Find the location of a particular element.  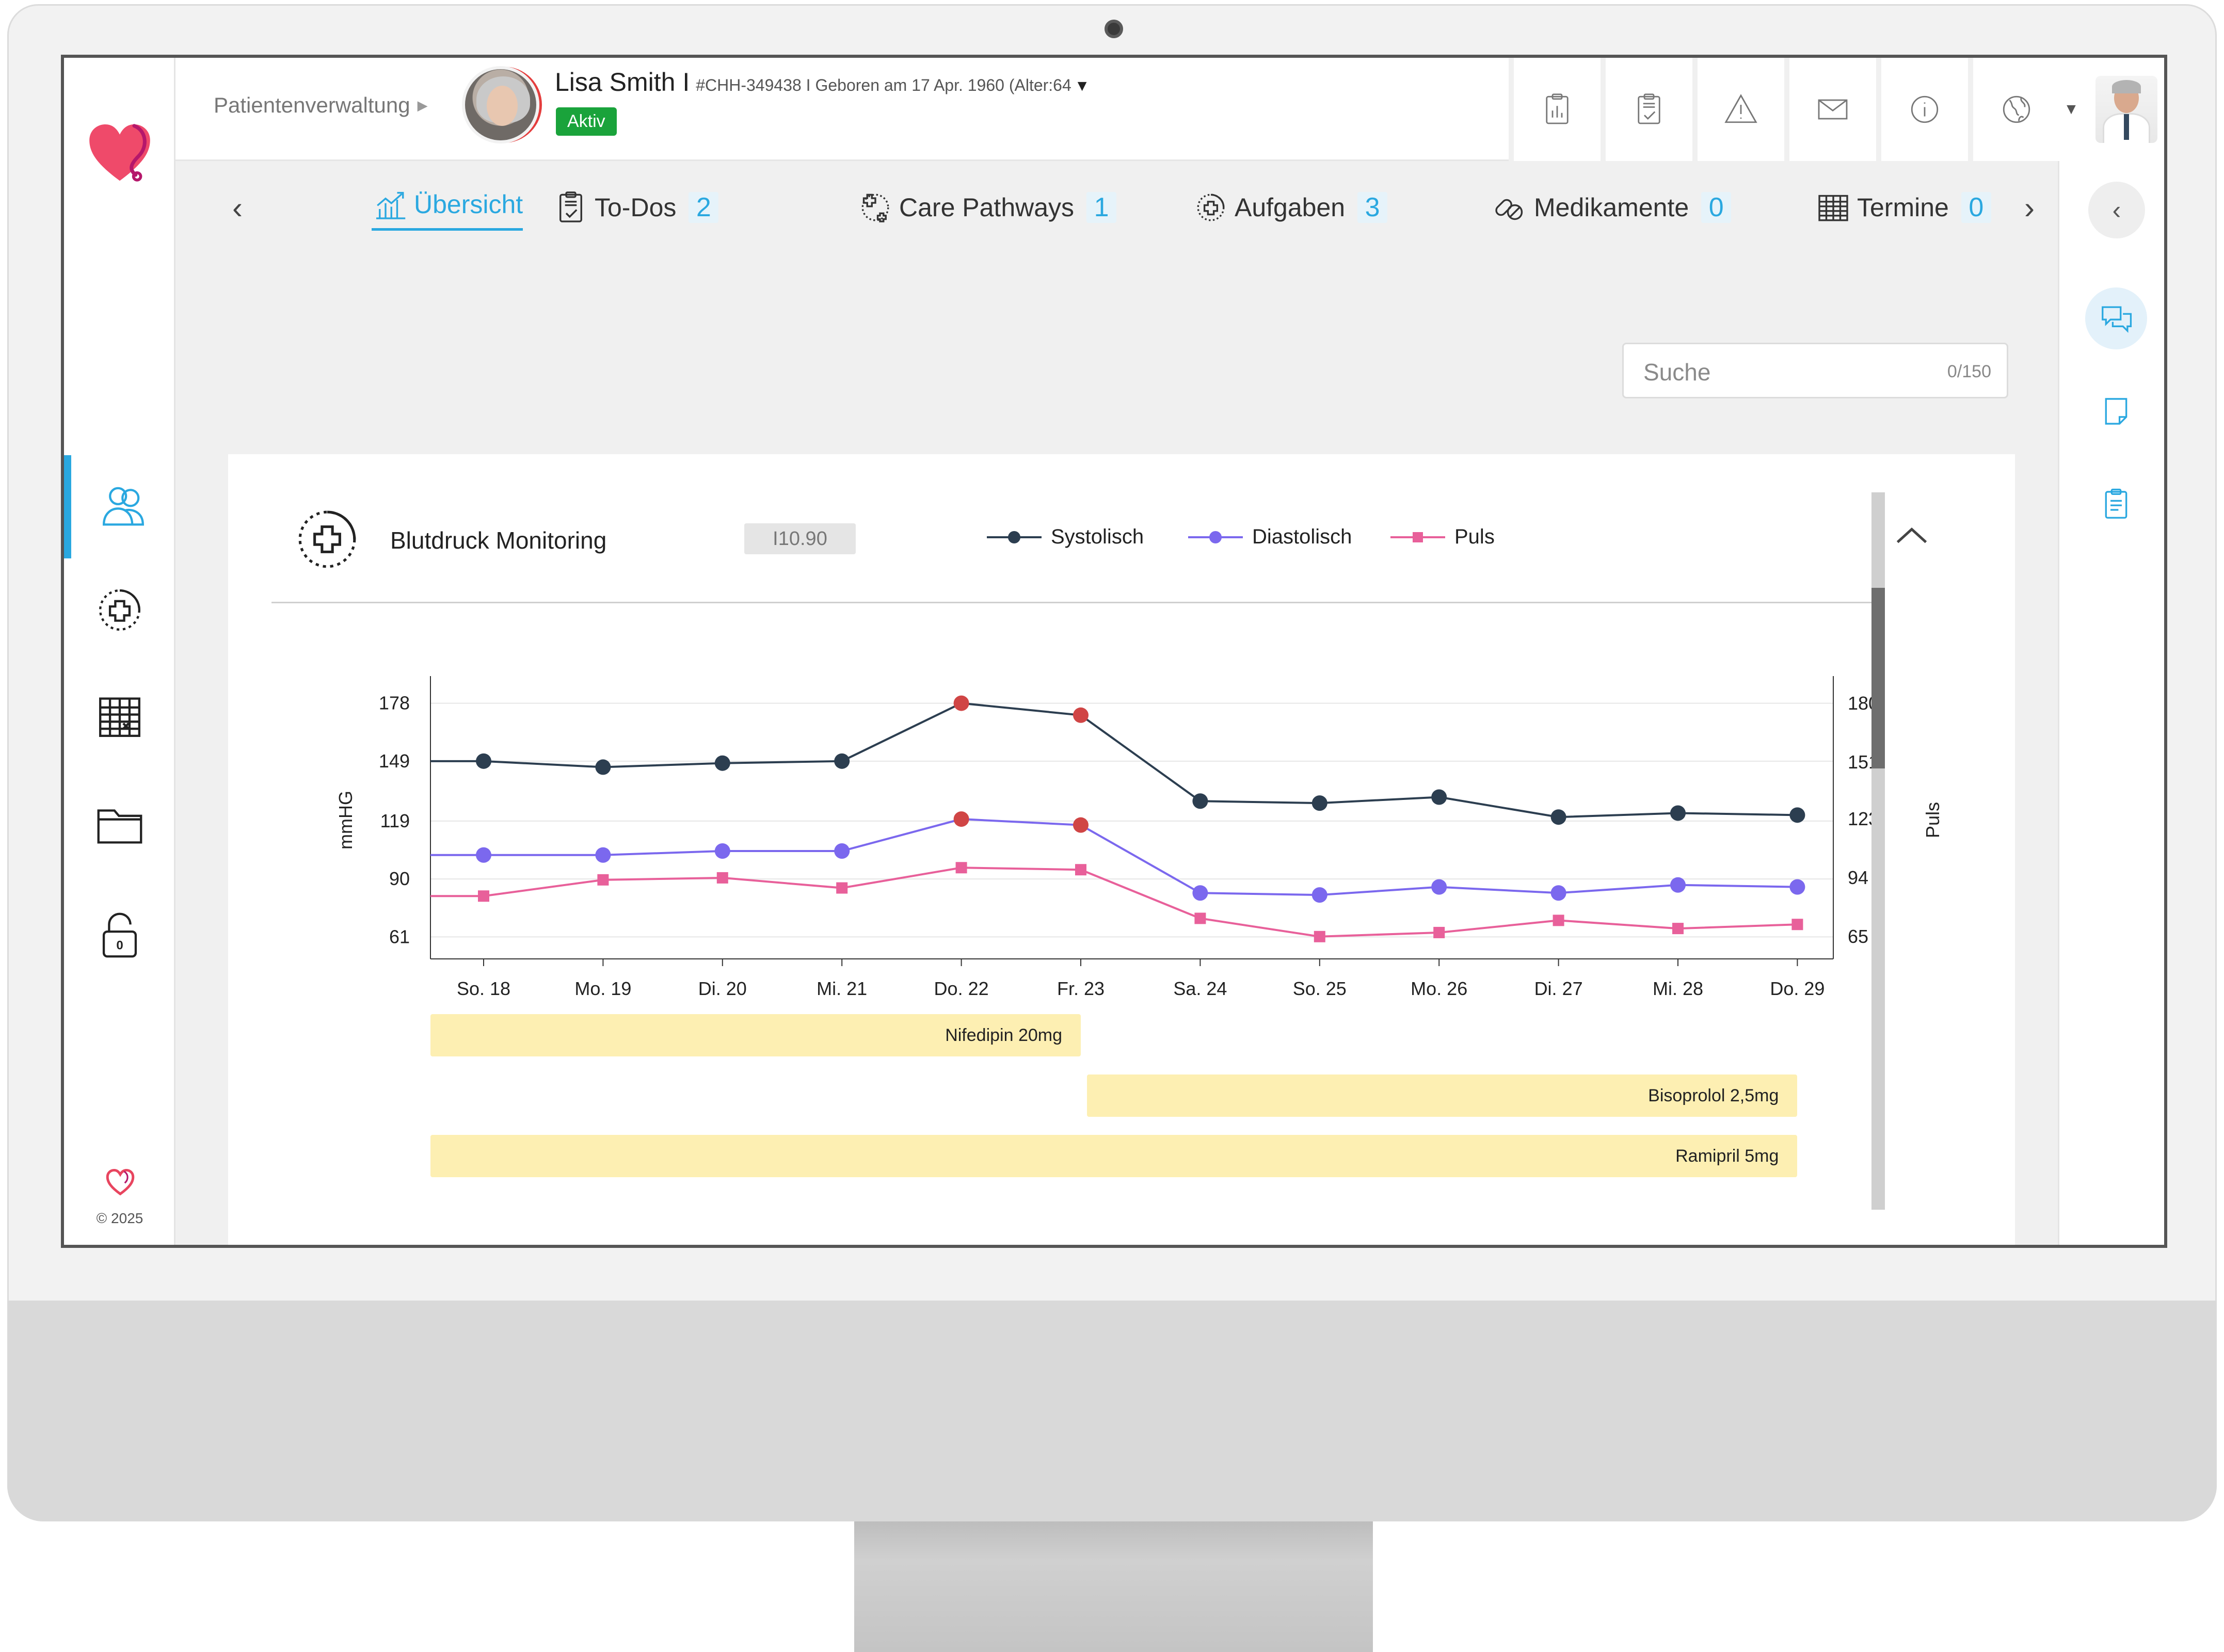

info-button is located at coordinates (1922, 109).